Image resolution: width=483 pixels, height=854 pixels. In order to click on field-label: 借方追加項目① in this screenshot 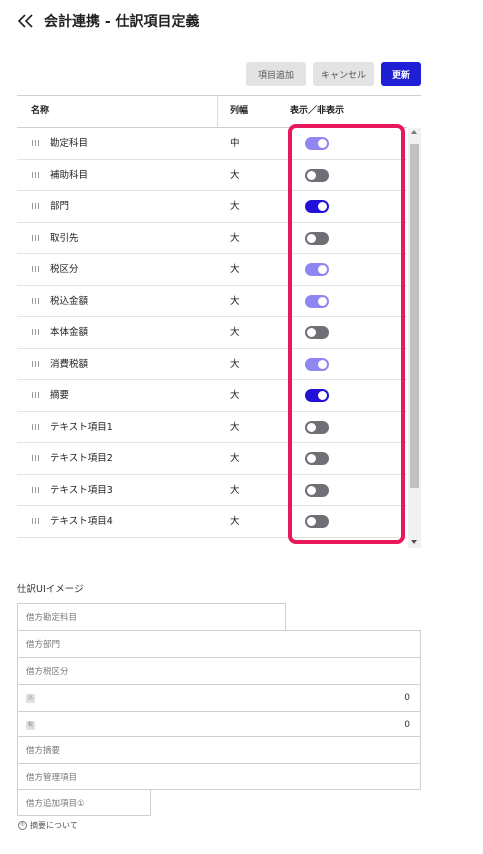, I will do `click(55, 803)`.